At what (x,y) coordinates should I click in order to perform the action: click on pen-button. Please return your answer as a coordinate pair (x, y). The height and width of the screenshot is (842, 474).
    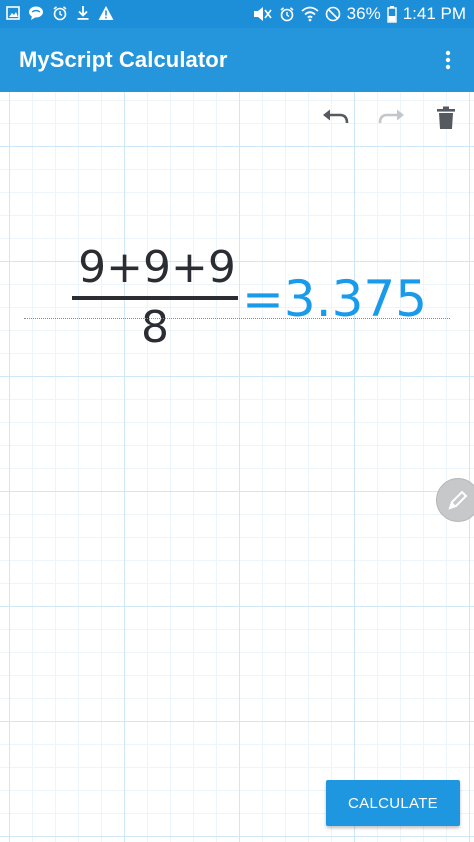
    Looking at the image, I should click on (455, 500).